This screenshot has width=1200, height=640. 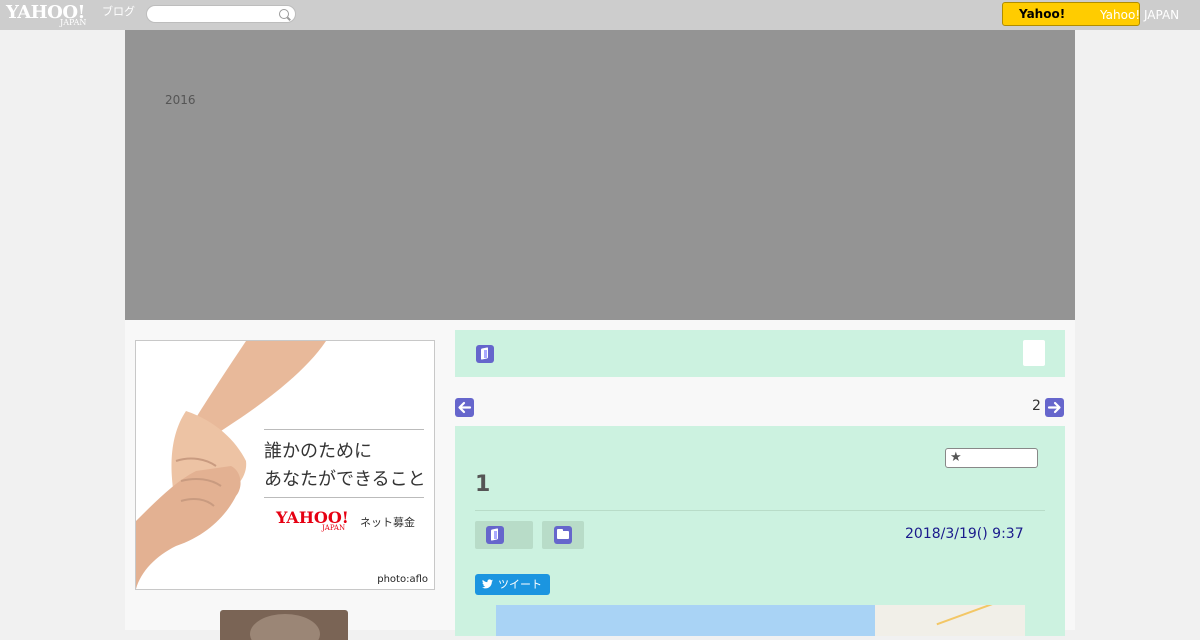 I want to click on ad-service-name: ネット募金, so click(x=387, y=522).